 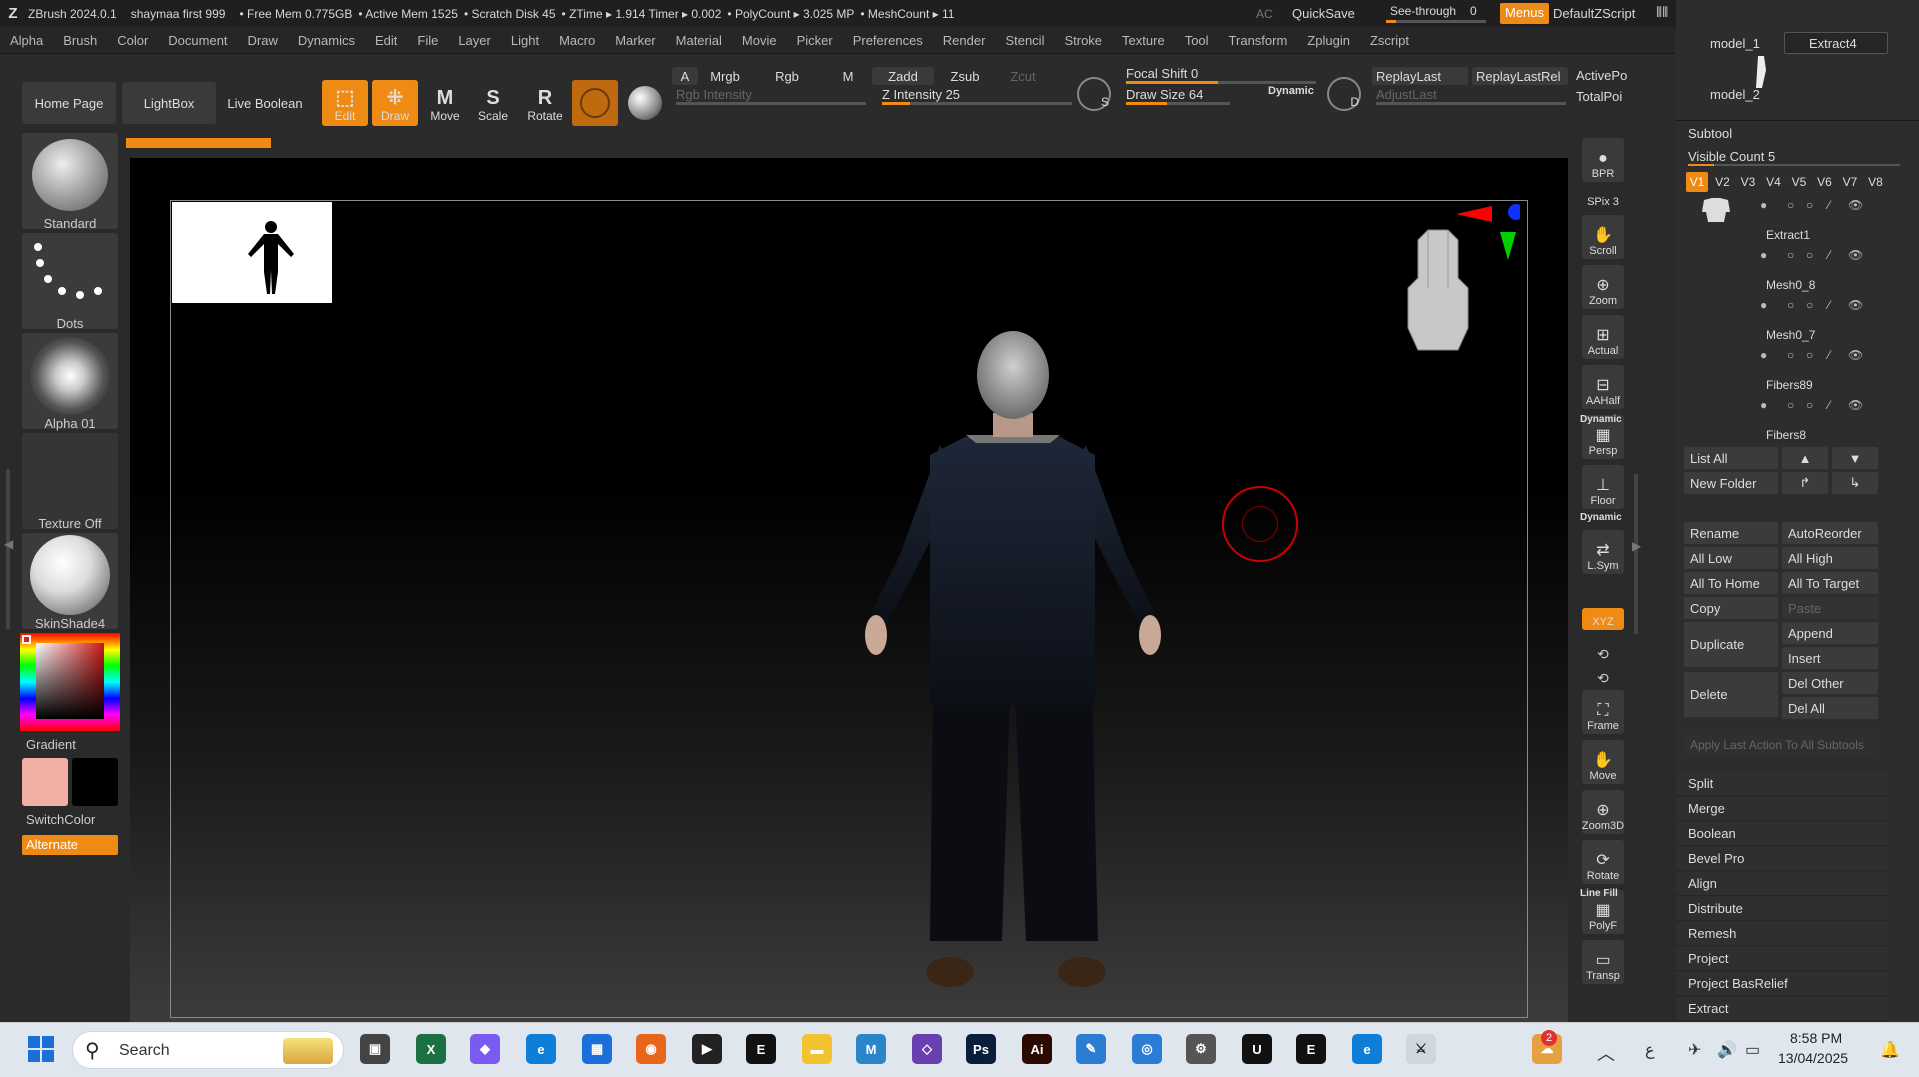 What do you see at coordinates (474, 40) in the screenshot?
I see `menu-item: Layer` at bounding box center [474, 40].